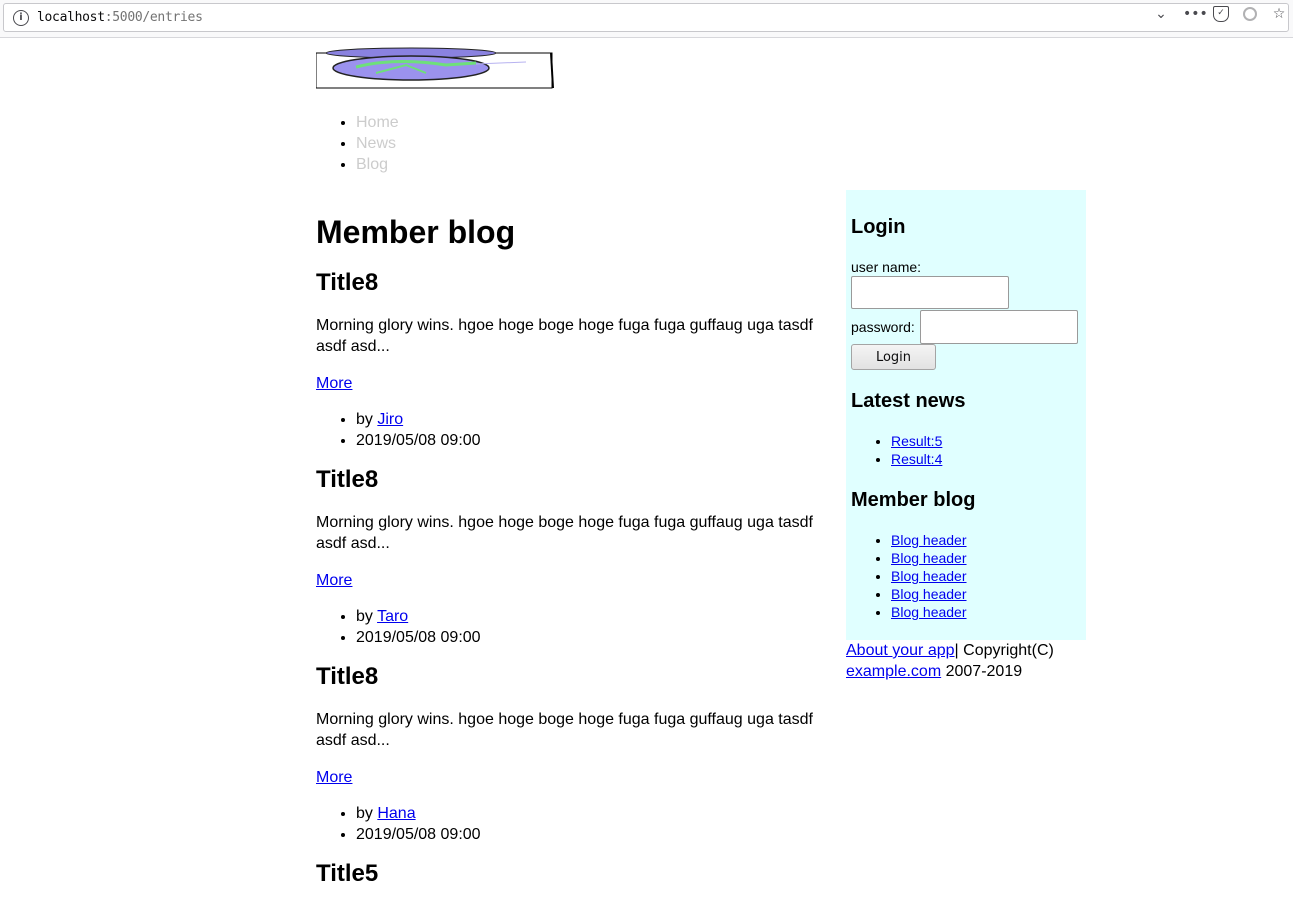 This screenshot has width=1293, height=924. I want to click on nav-link-home: Home, so click(377, 122).